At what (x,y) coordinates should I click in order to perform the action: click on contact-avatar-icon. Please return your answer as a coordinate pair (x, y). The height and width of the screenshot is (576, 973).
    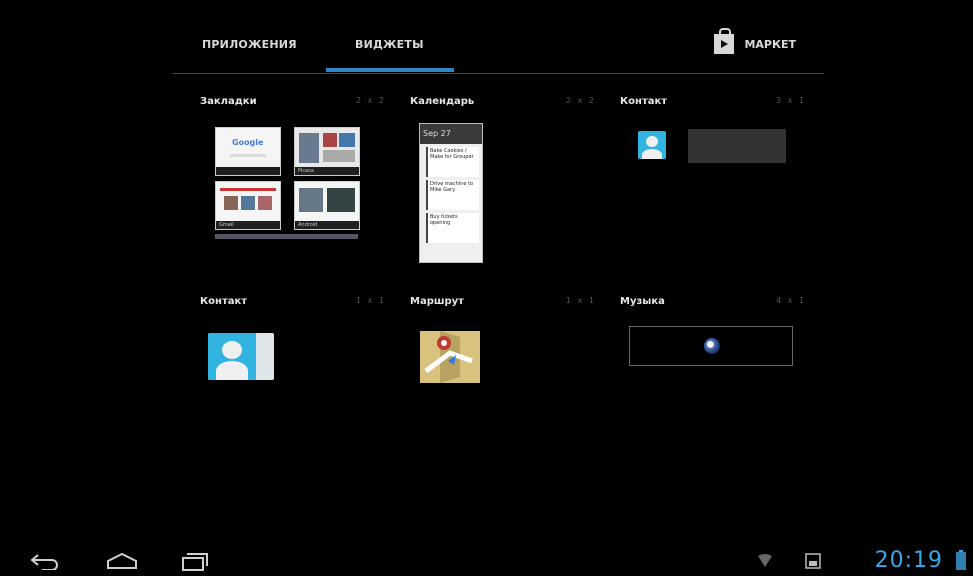
    Looking at the image, I should click on (652, 145).